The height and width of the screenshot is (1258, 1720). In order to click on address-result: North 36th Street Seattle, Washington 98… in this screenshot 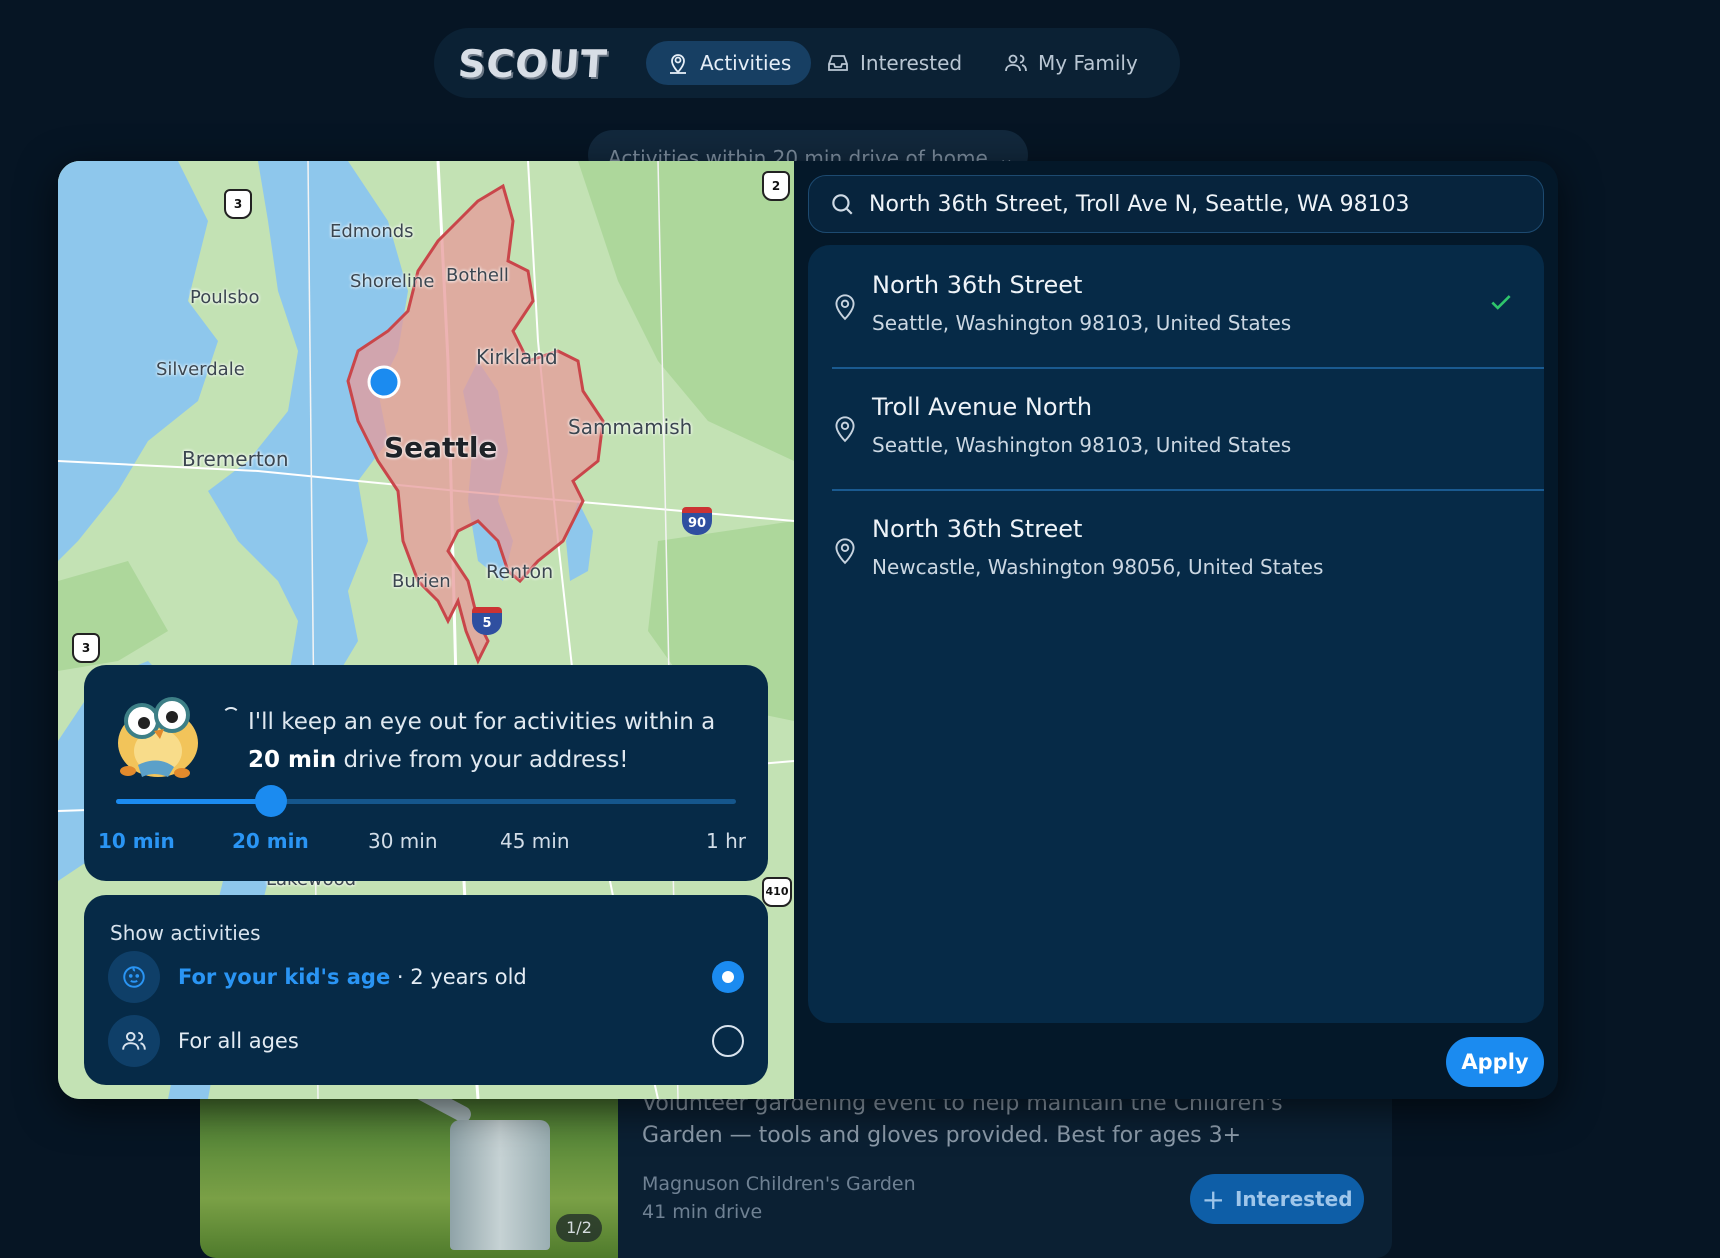, I will do `click(1176, 306)`.